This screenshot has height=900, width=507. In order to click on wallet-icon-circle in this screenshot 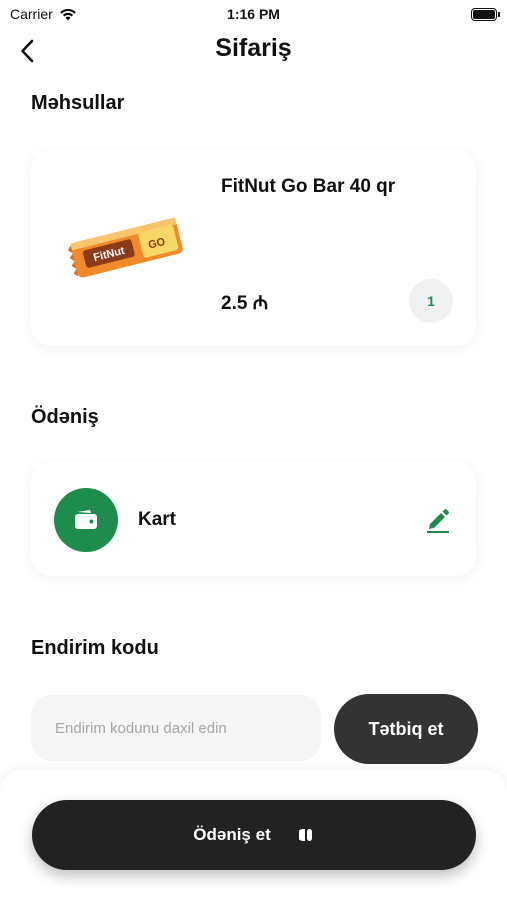, I will do `click(86, 520)`.